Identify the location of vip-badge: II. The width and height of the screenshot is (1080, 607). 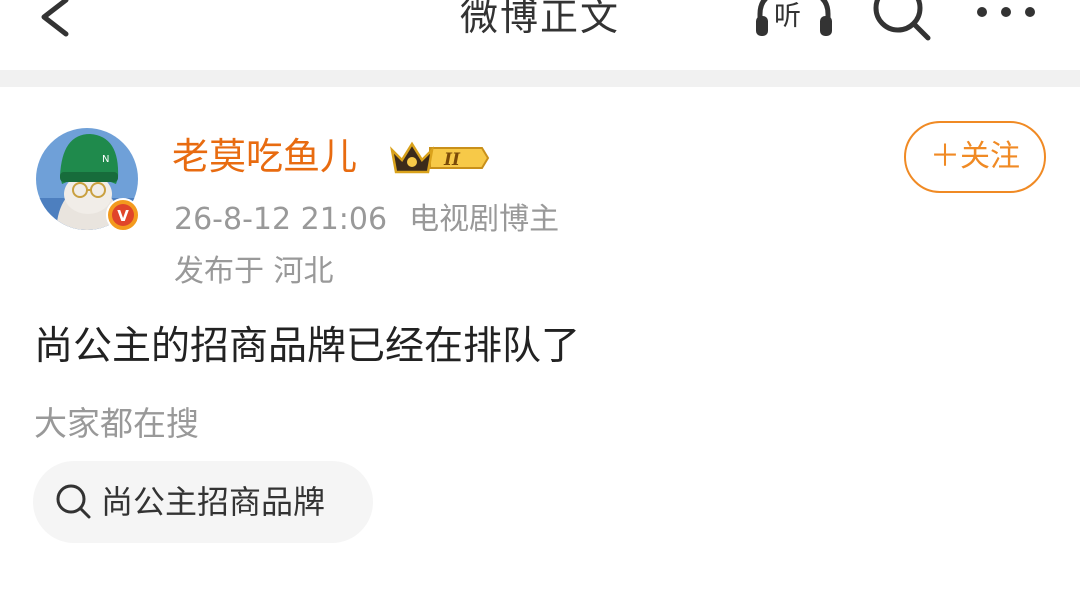
(440, 158).